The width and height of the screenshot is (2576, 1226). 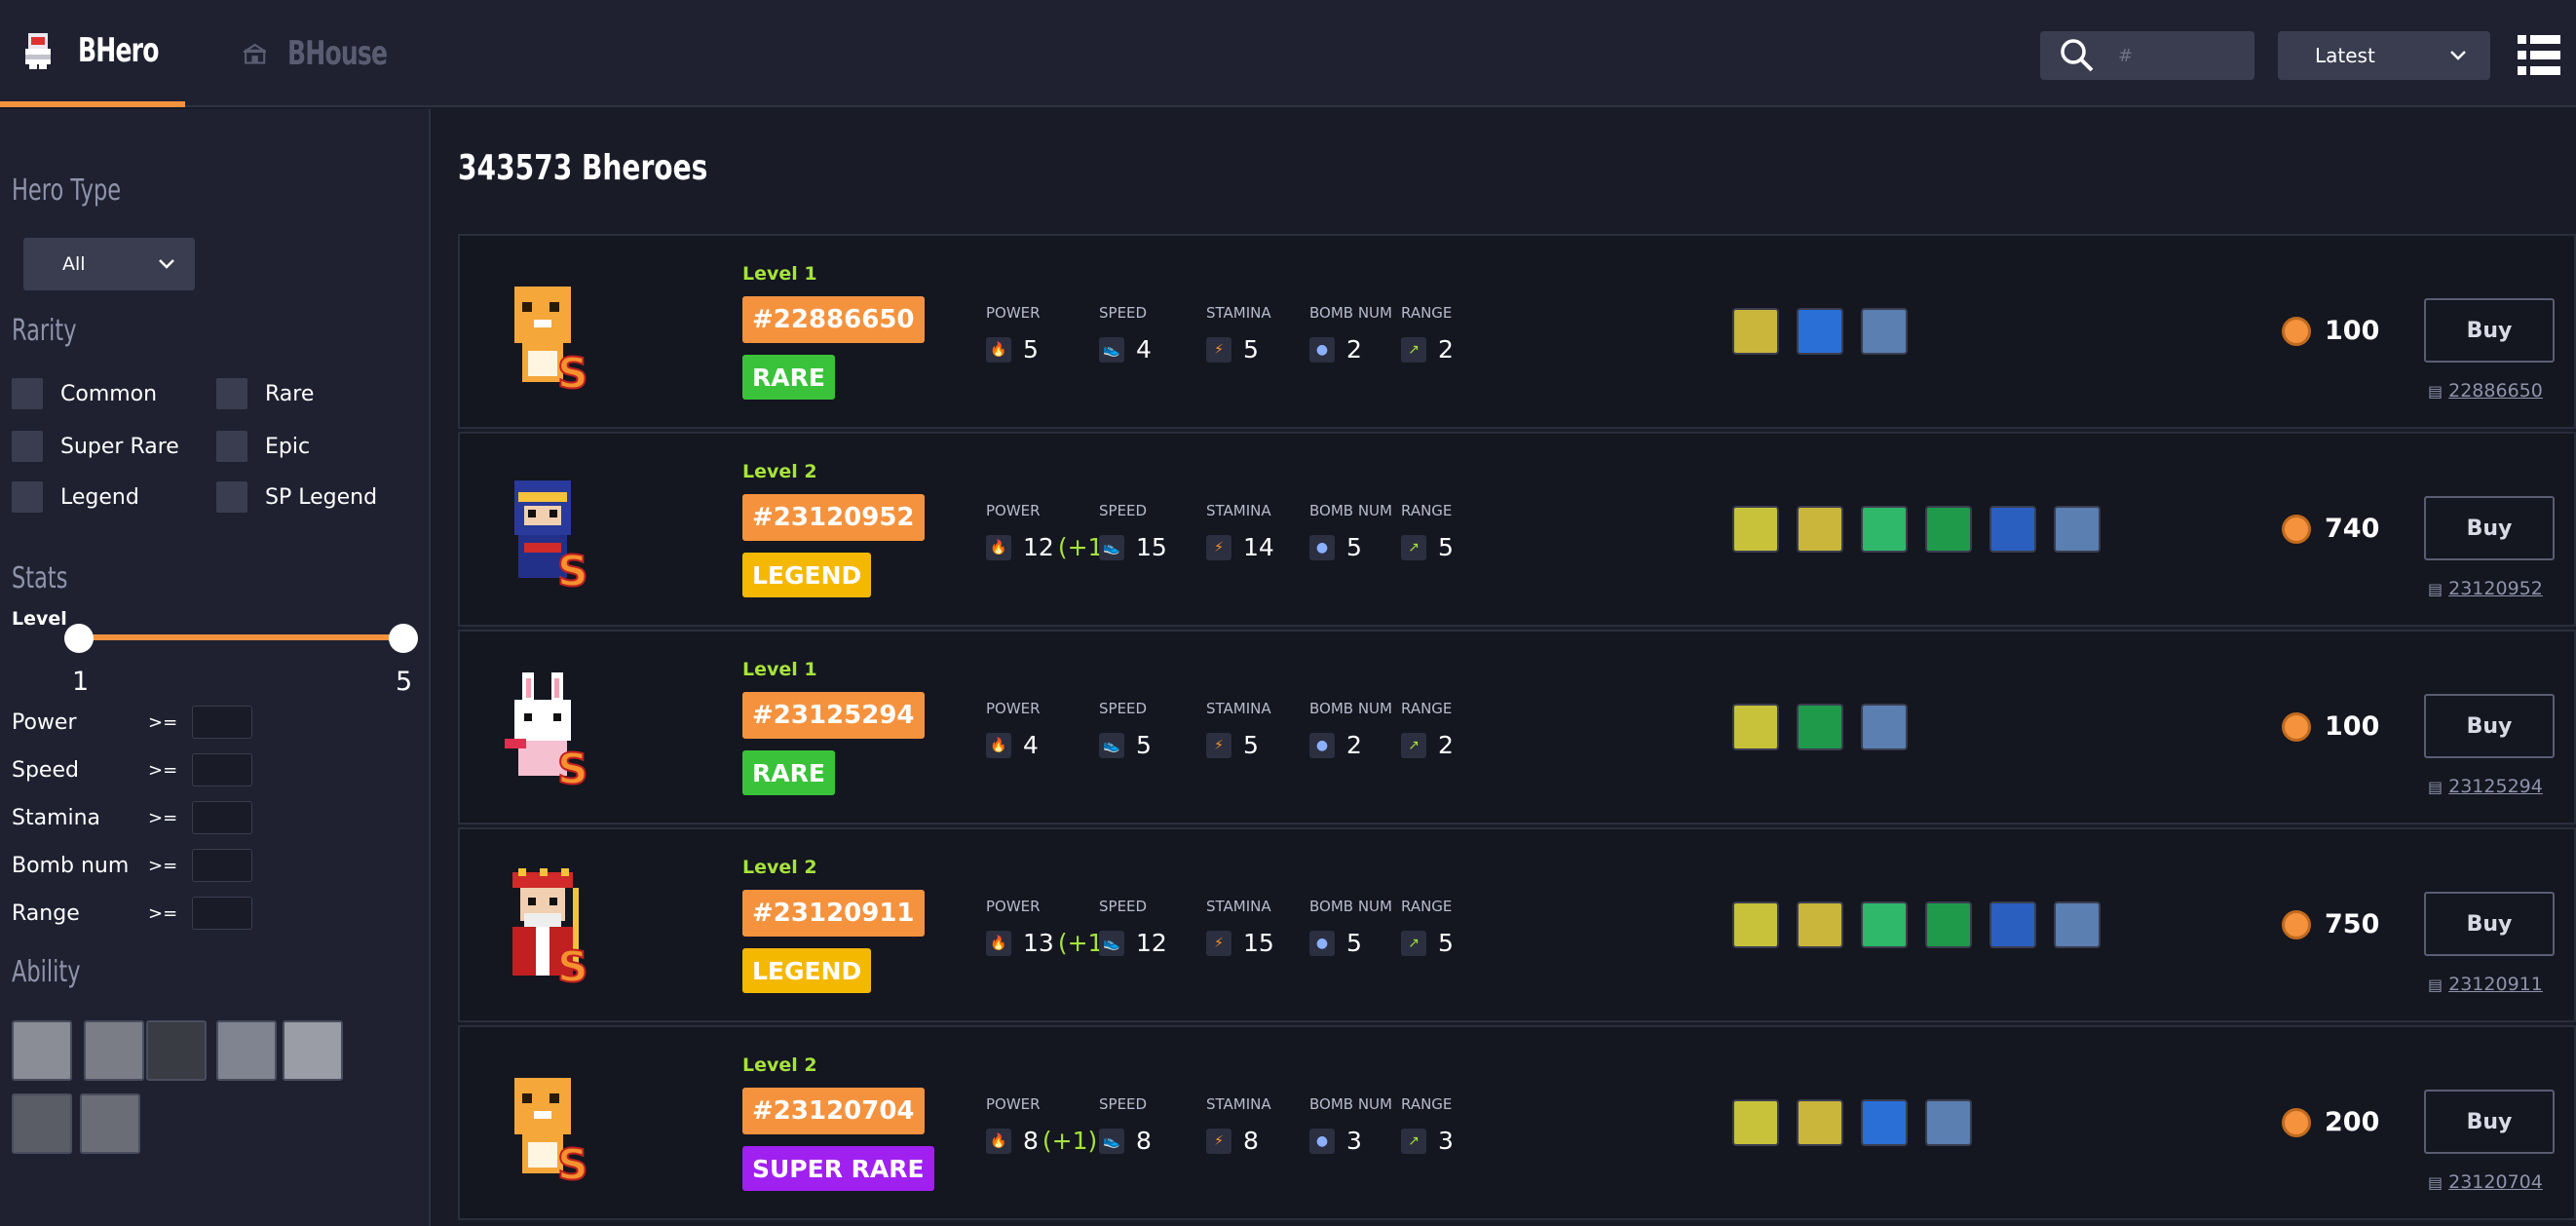 What do you see at coordinates (2495, 588) in the screenshot?
I see `token-id: 23120952` at bounding box center [2495, 588].